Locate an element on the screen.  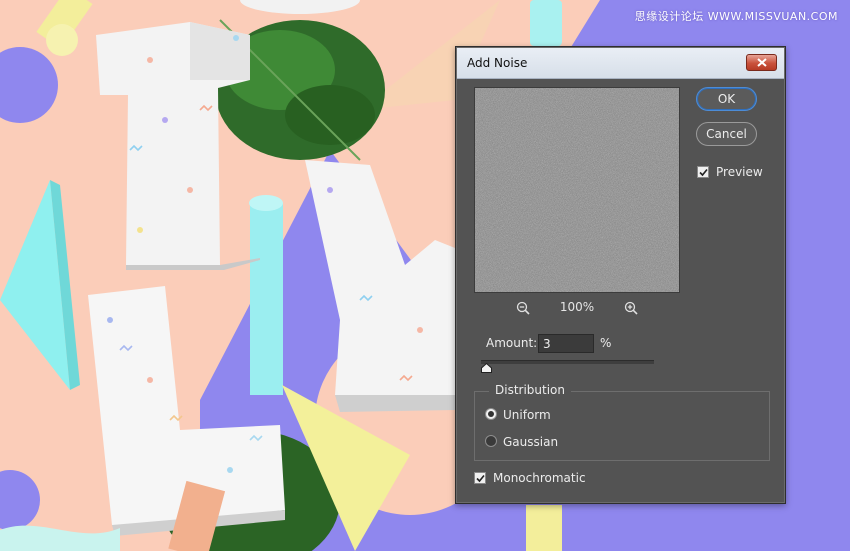
zoom-controls: 100% is located at coordinates (577, 308).